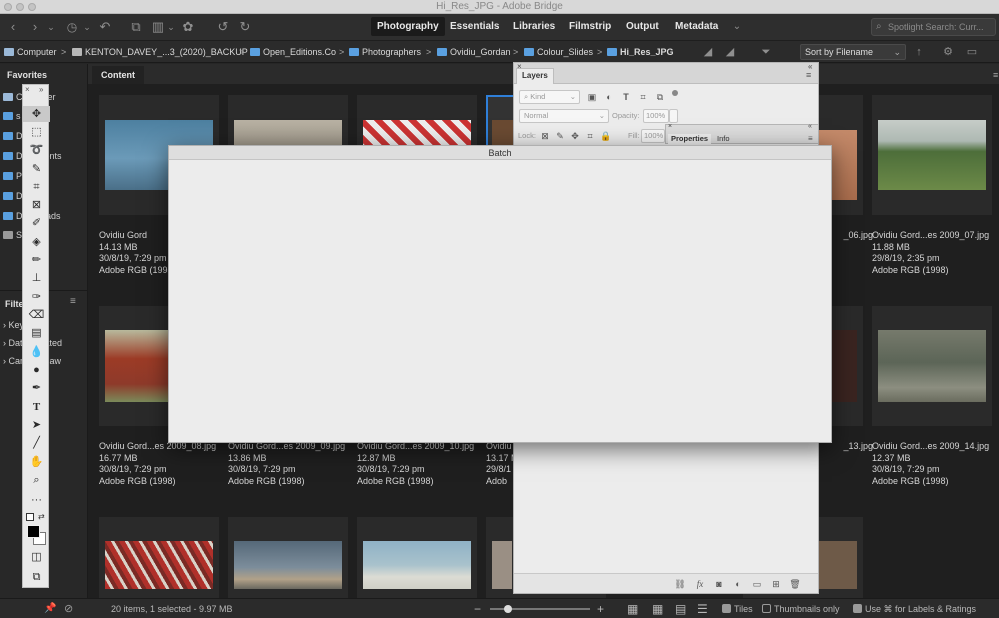  Describe the element at coordinates (549, 97) in the screenshot. I see `layer-kind-filter-select: ⌕ Kind ⌄` at that location.